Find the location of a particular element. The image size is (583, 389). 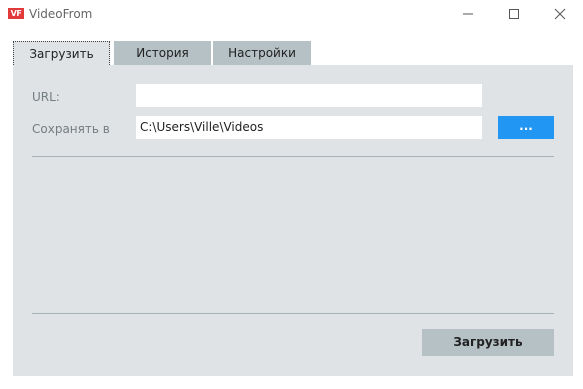

download-button: Загрузить is located at coordinates (488, 342).